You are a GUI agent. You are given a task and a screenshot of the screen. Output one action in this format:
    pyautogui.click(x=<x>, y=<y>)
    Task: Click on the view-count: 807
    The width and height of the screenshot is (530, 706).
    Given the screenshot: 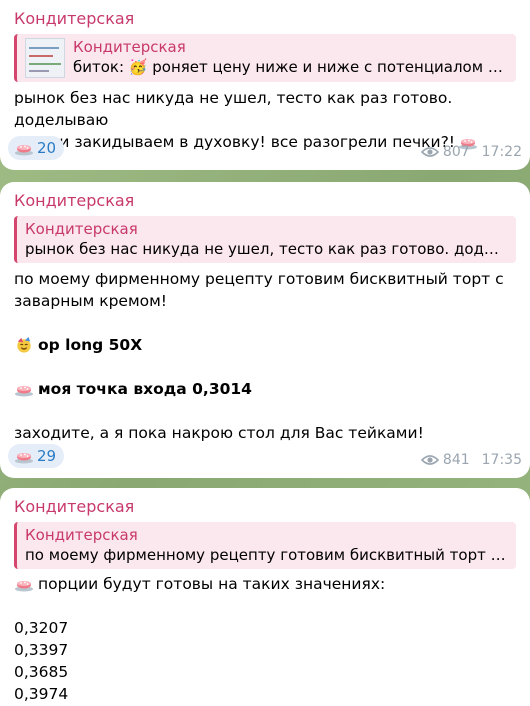 What is the action you would take?
    pyautogui.click(x=456, y=152)
    